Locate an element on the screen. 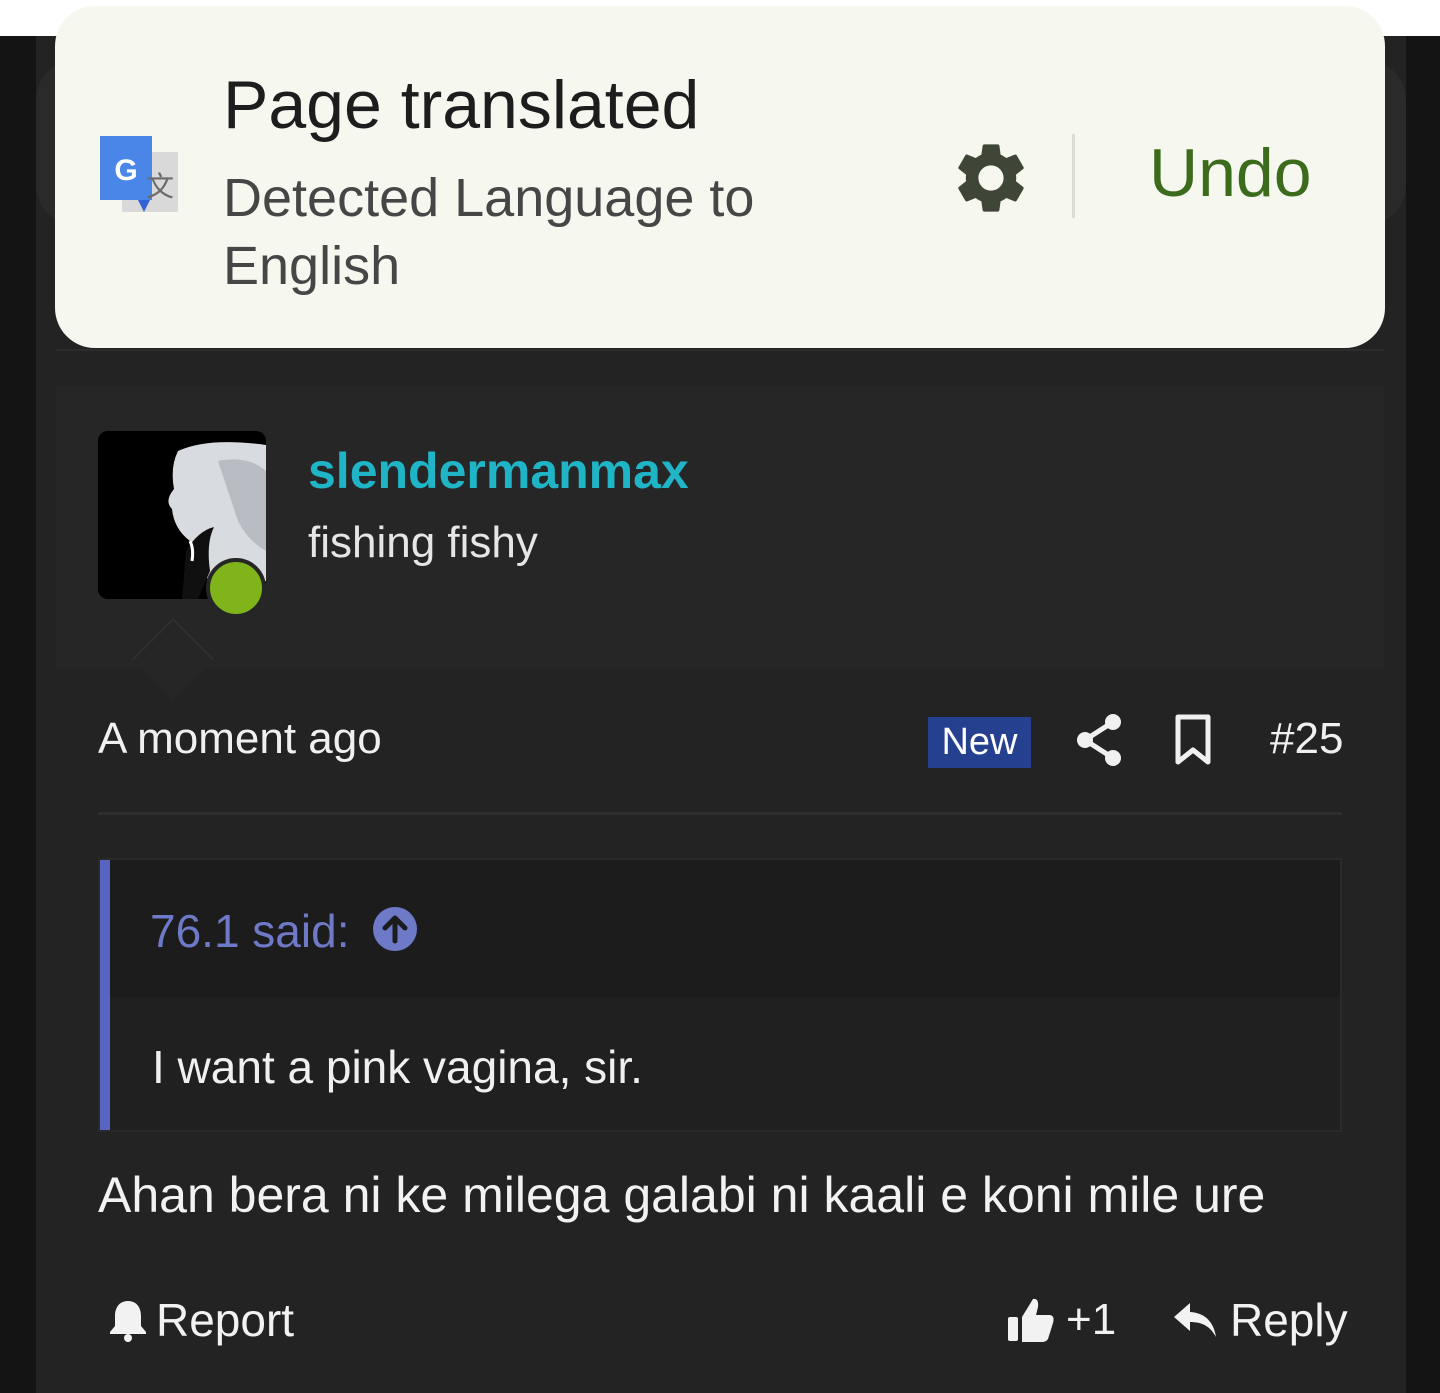  bell-icon is located at coordinates (128, 1321).